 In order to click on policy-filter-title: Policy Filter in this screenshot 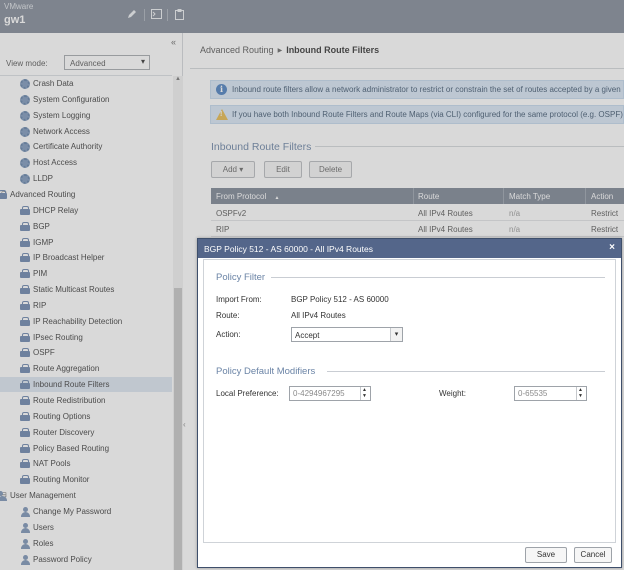, I will do `click(241, 277)`.